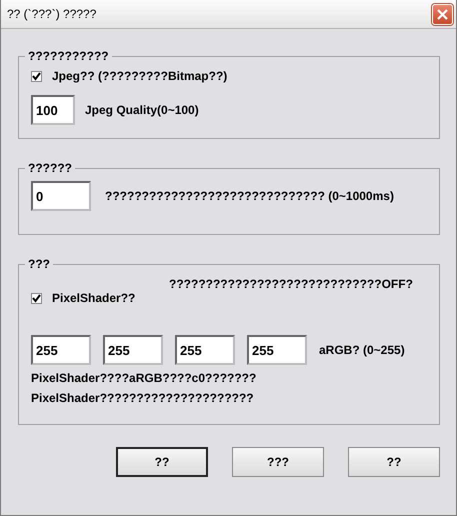 This screenshot has height=516, width=457. I want to click on group-title: ??????, so click(50, 168).